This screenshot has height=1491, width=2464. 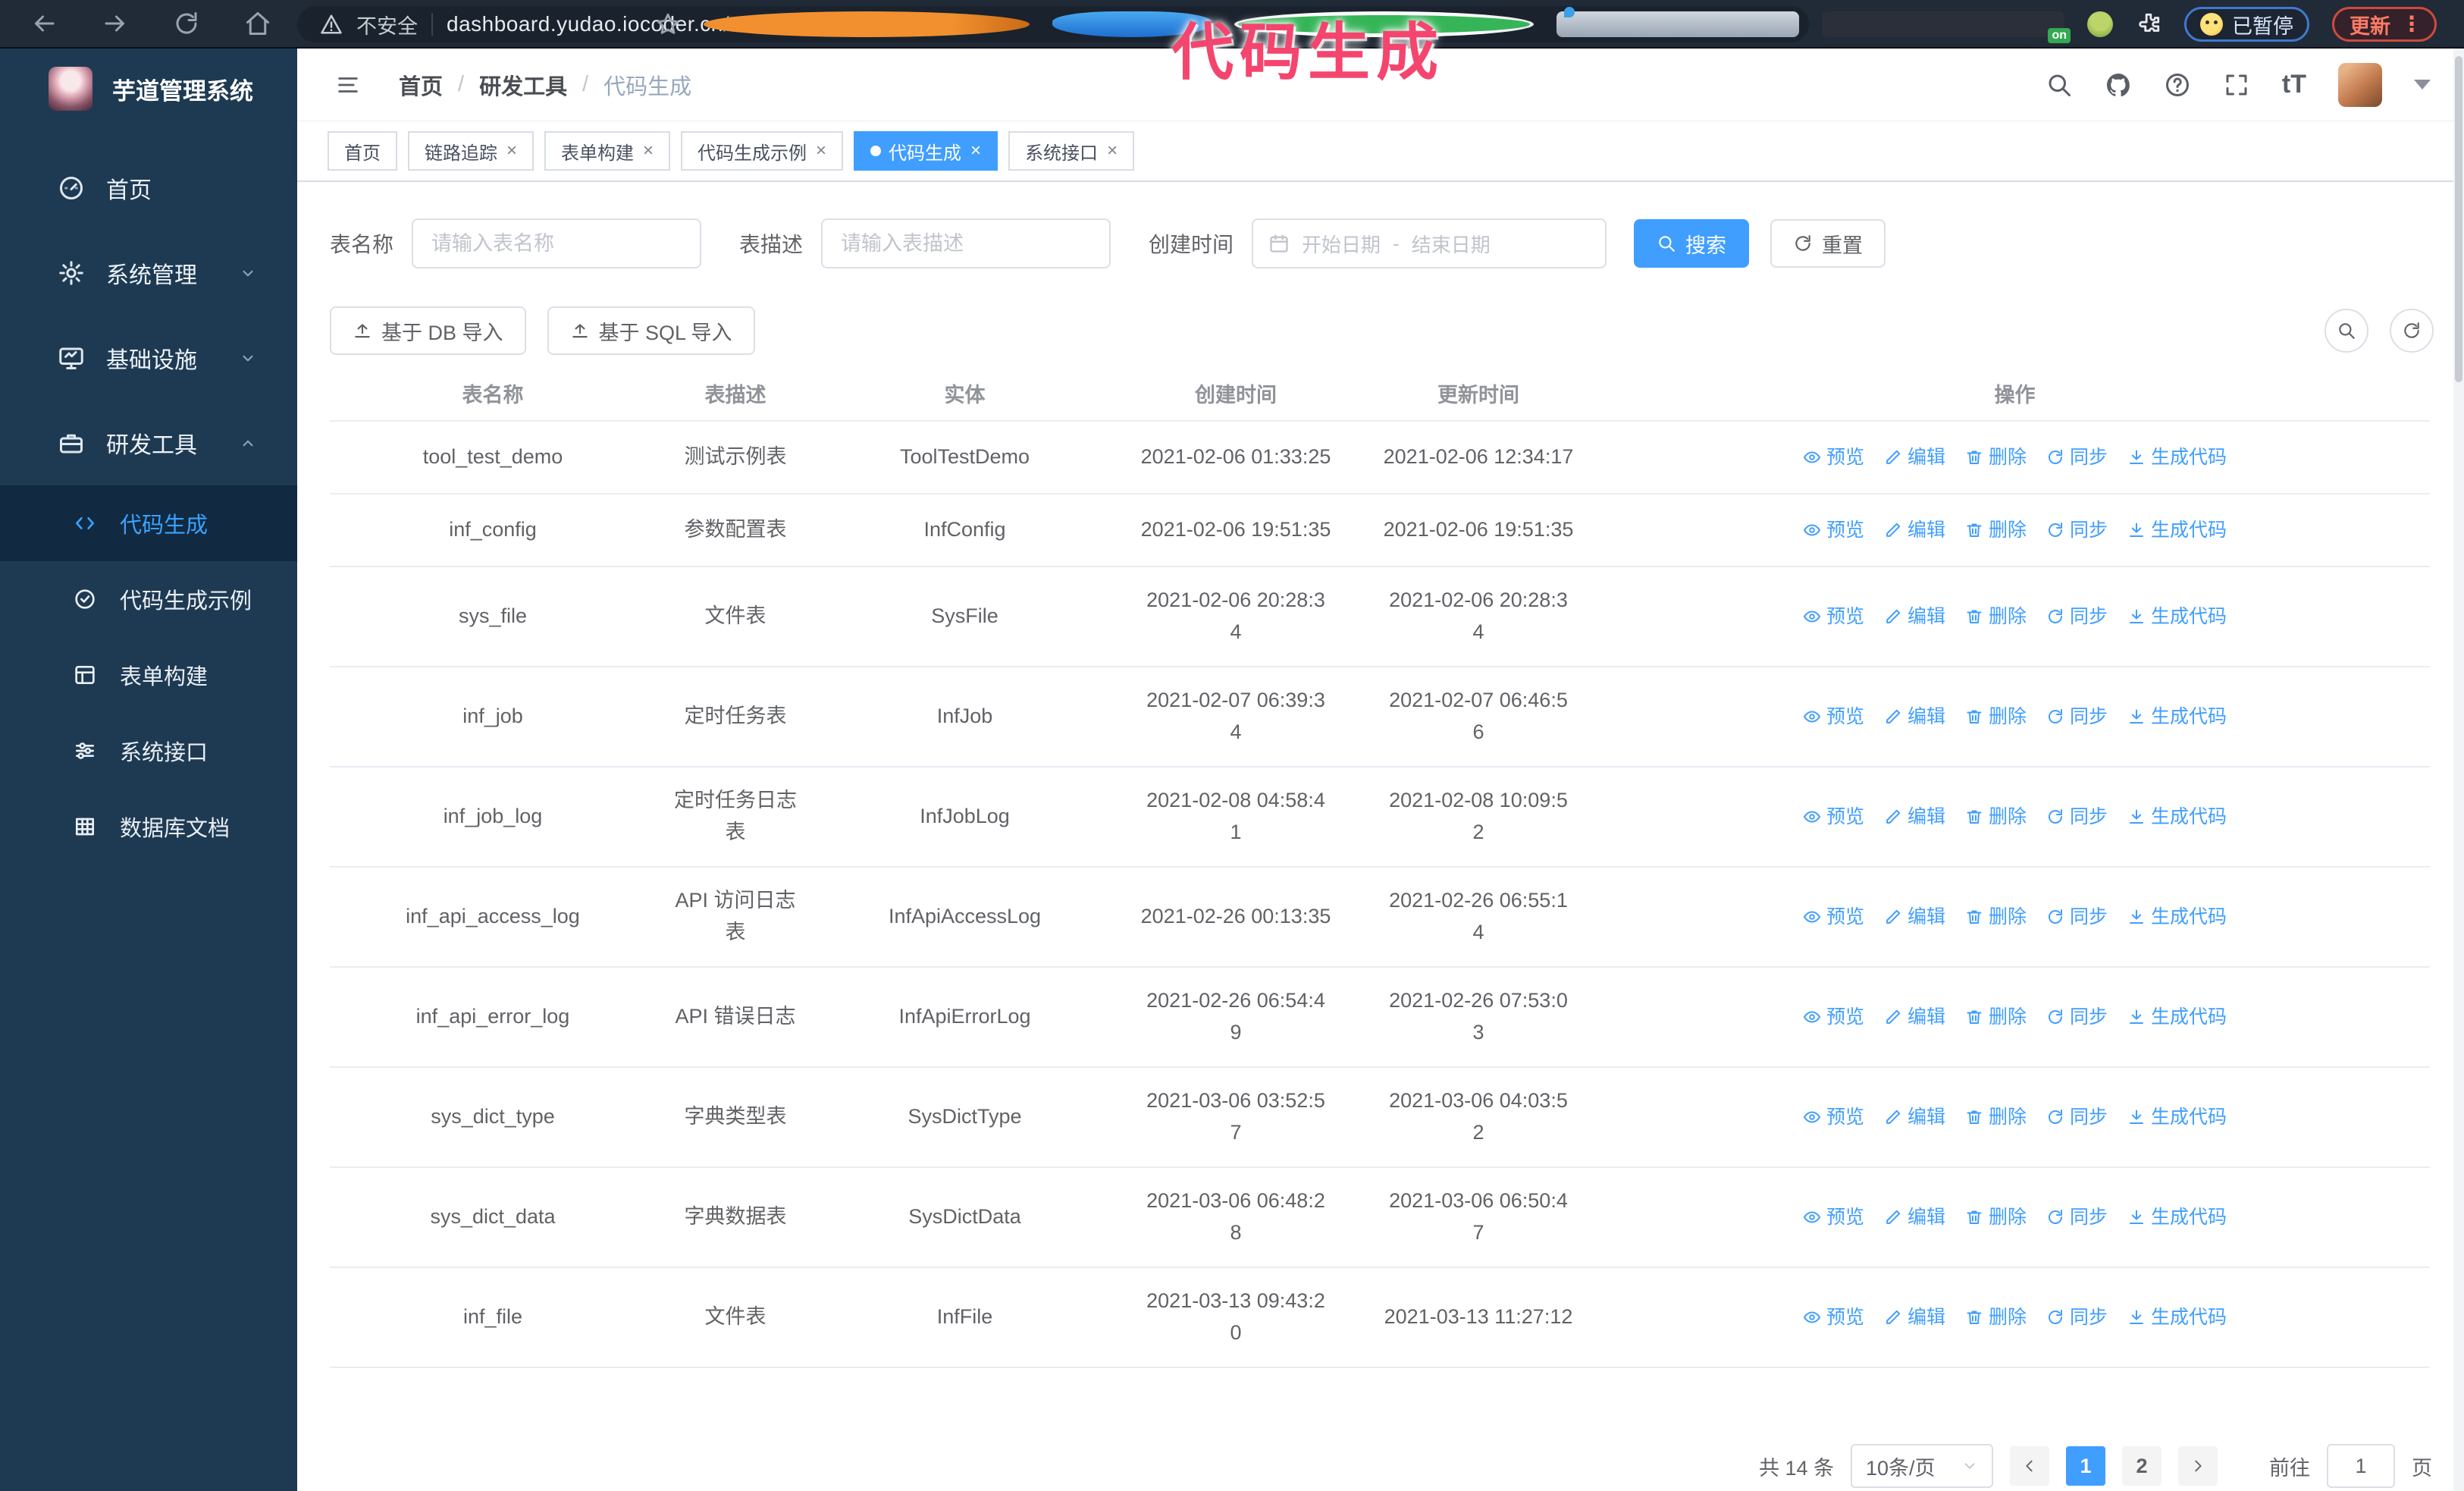 I want to click on next-page-button, so click(x=2198, y=1466).